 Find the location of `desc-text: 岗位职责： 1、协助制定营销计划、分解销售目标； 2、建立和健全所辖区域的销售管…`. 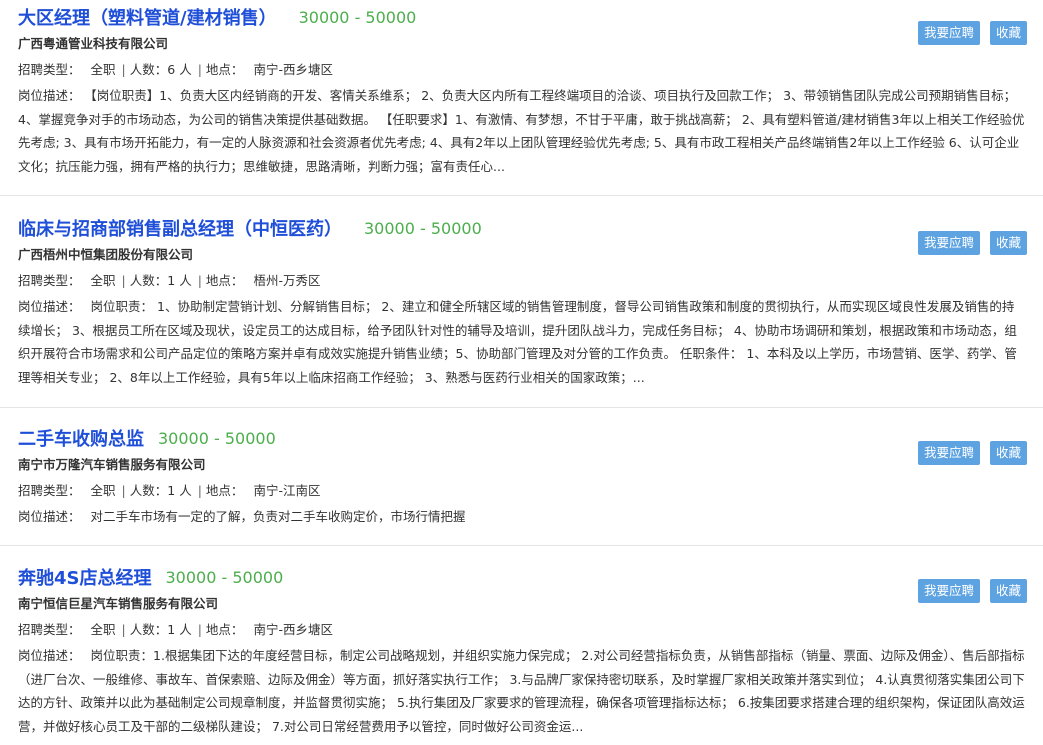

desc-text: 岗位职责： 1、协助制定营销计划、分解销售目标； 2、建立和健全所辖区域的销售管… is located at coordinates (517, 342).